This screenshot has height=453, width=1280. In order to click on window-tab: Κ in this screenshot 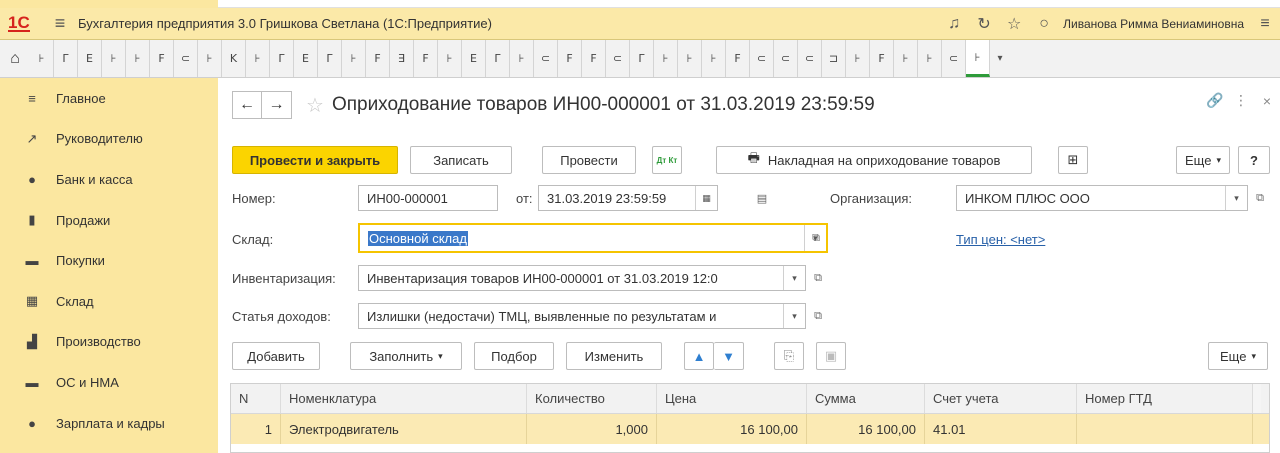, I will do `click(234, 58)`.